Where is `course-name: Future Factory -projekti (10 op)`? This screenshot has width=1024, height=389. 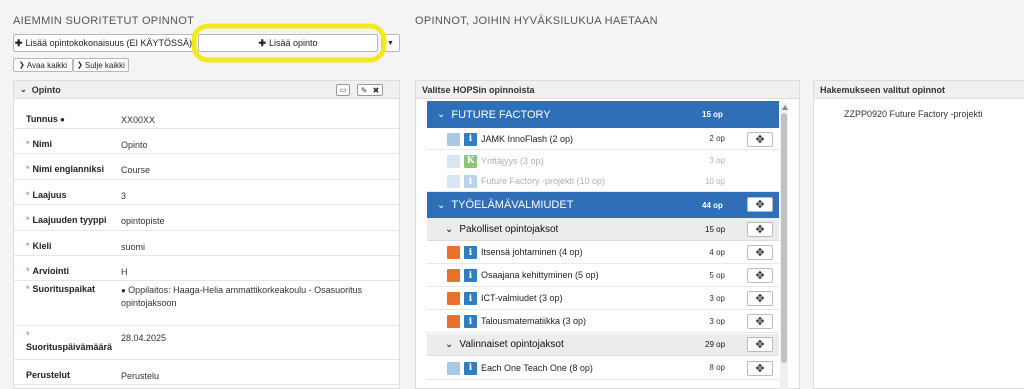 course-name: Future Factory -projekti (10 op) is located at coordinates (543, 181).